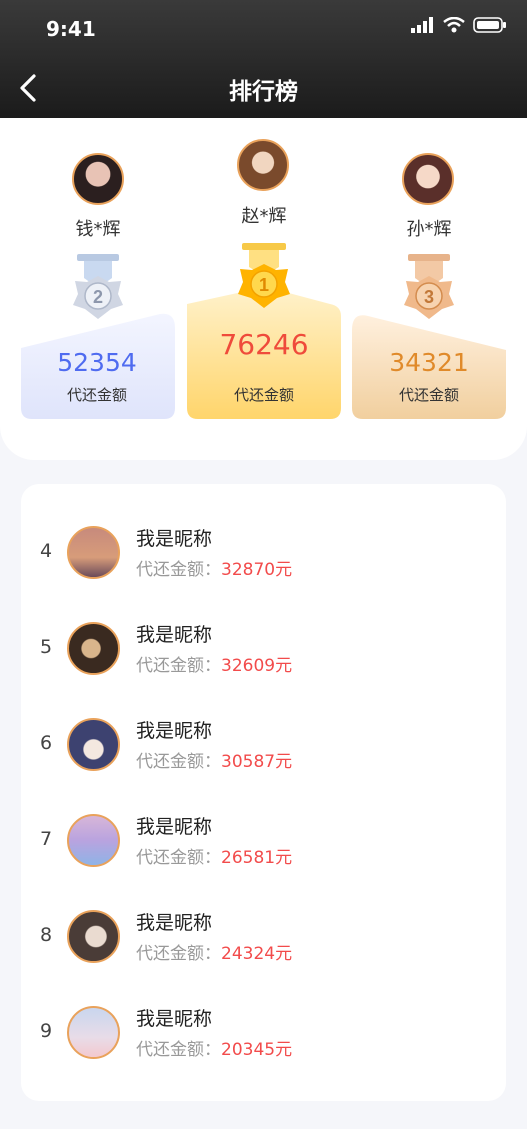  What do you see at coordinates (454, 25) in the screenshot?
I see `wifi-icon` at bounding box center [454, 25].